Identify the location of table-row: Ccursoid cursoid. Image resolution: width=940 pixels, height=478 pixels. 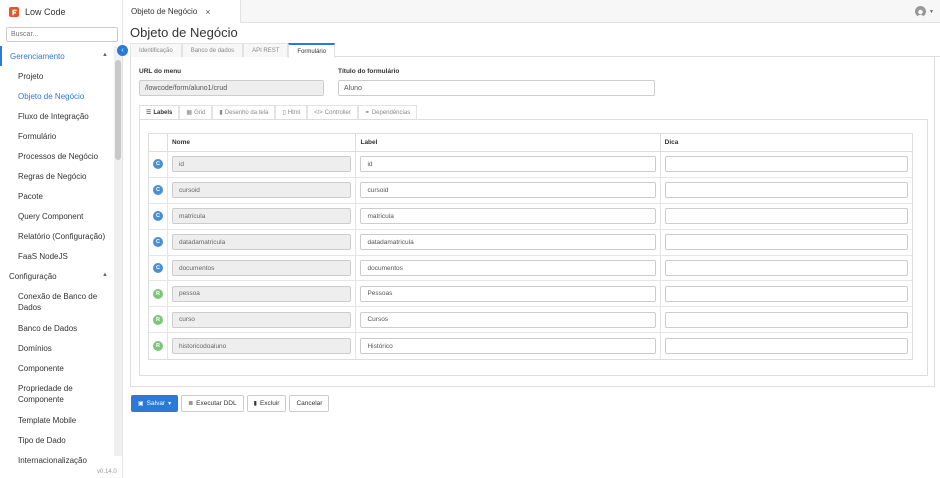
(530, 190).